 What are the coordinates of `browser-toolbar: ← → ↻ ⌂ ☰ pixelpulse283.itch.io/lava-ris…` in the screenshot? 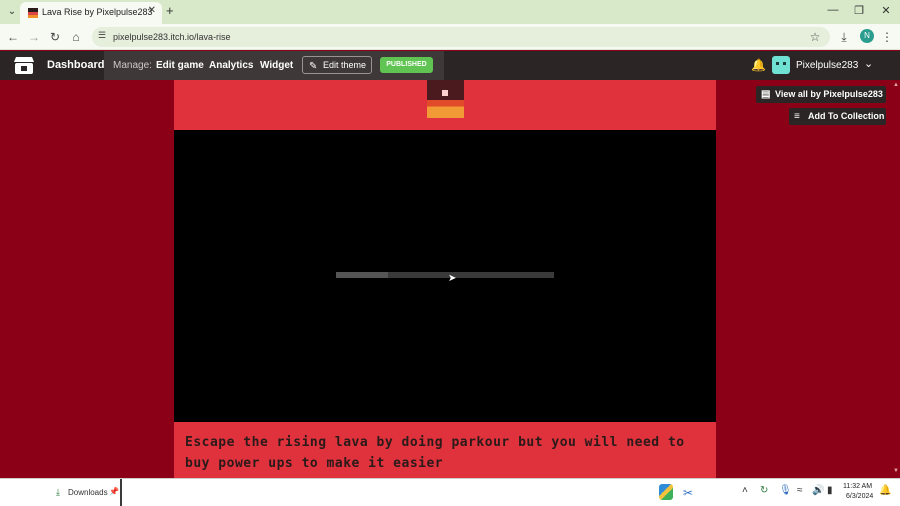 It's located at (450, 37).